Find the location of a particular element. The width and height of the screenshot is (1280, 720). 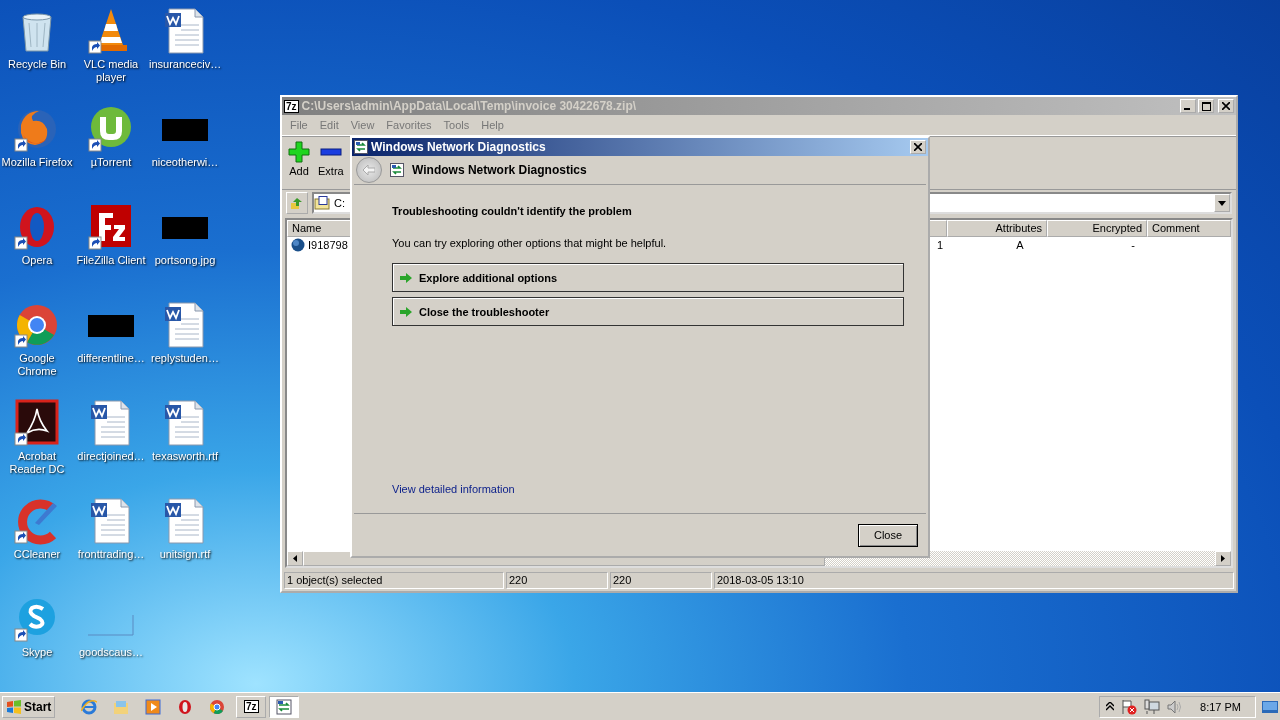

scroll-right-button is located at coordinates (1223, 558).